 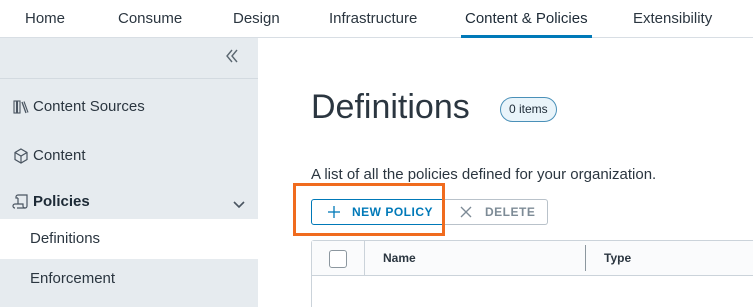 What do you see at coordinates (59, 155) in the screenshot?
I see `sidebar-item-label: Content` at bounding box center [59, 155].